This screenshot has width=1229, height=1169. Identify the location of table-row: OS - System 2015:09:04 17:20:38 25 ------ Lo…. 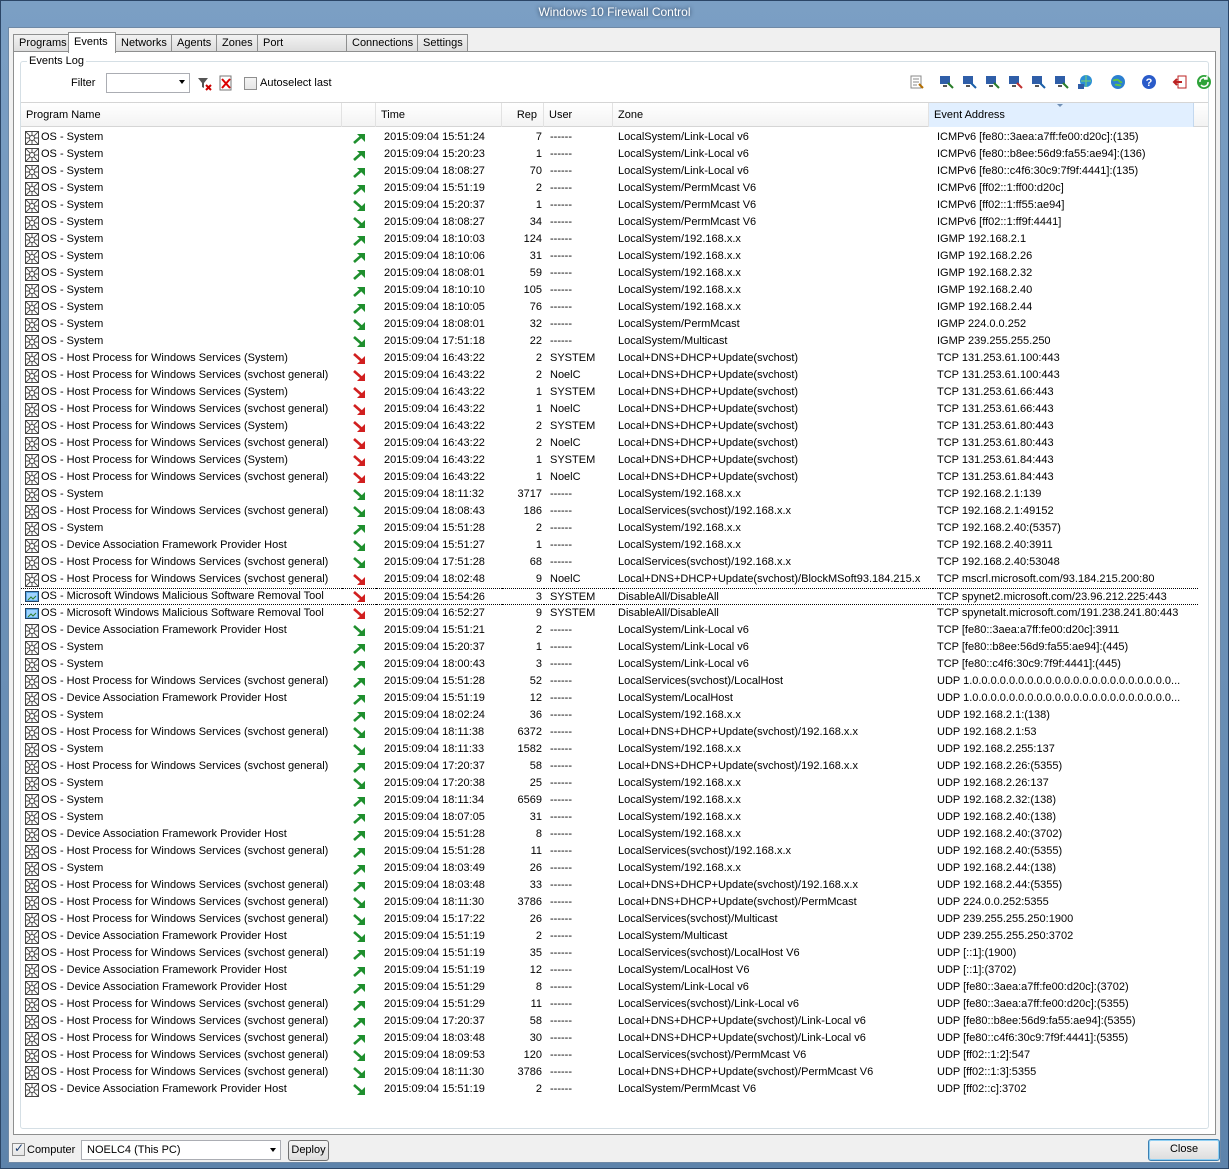
(614, 783).